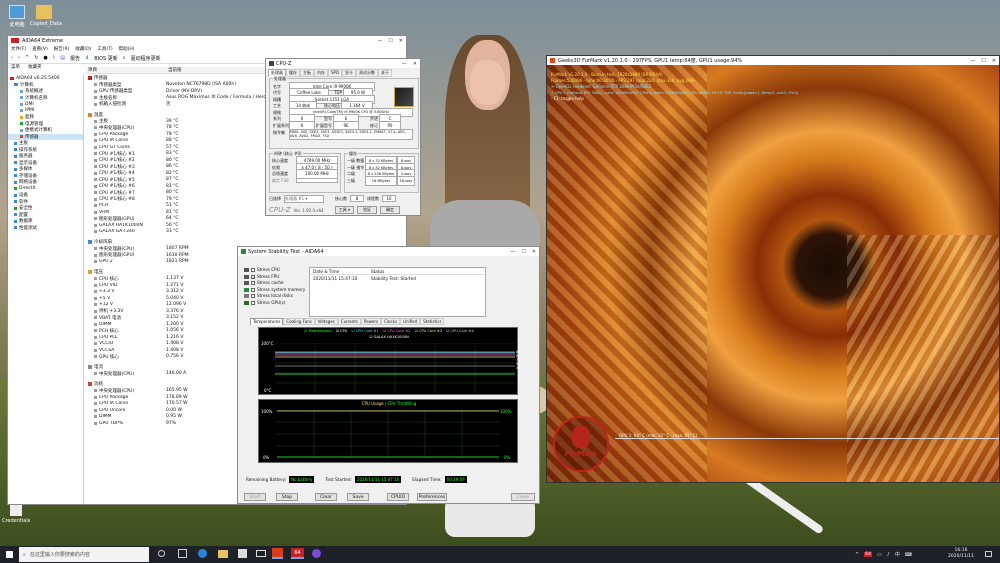  I want to click on menu-file: 文件(F), so click(18, 49).